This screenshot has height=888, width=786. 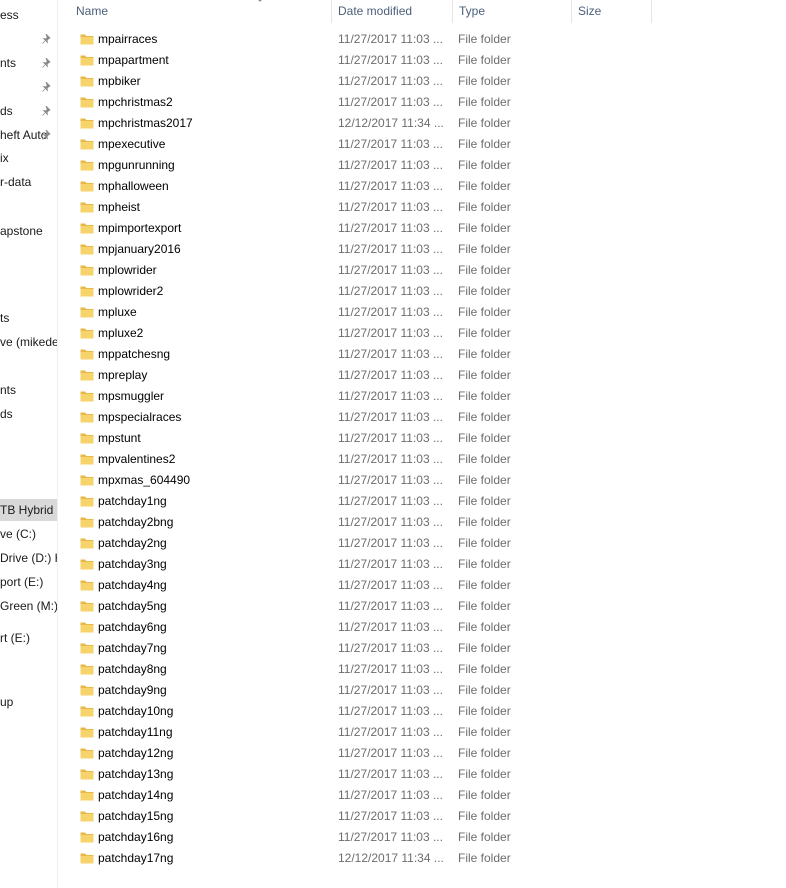 What do you see at coordinates (28, 318) in the screenshot?
I see `nav-item: ts` at bounding box center [28, 318].